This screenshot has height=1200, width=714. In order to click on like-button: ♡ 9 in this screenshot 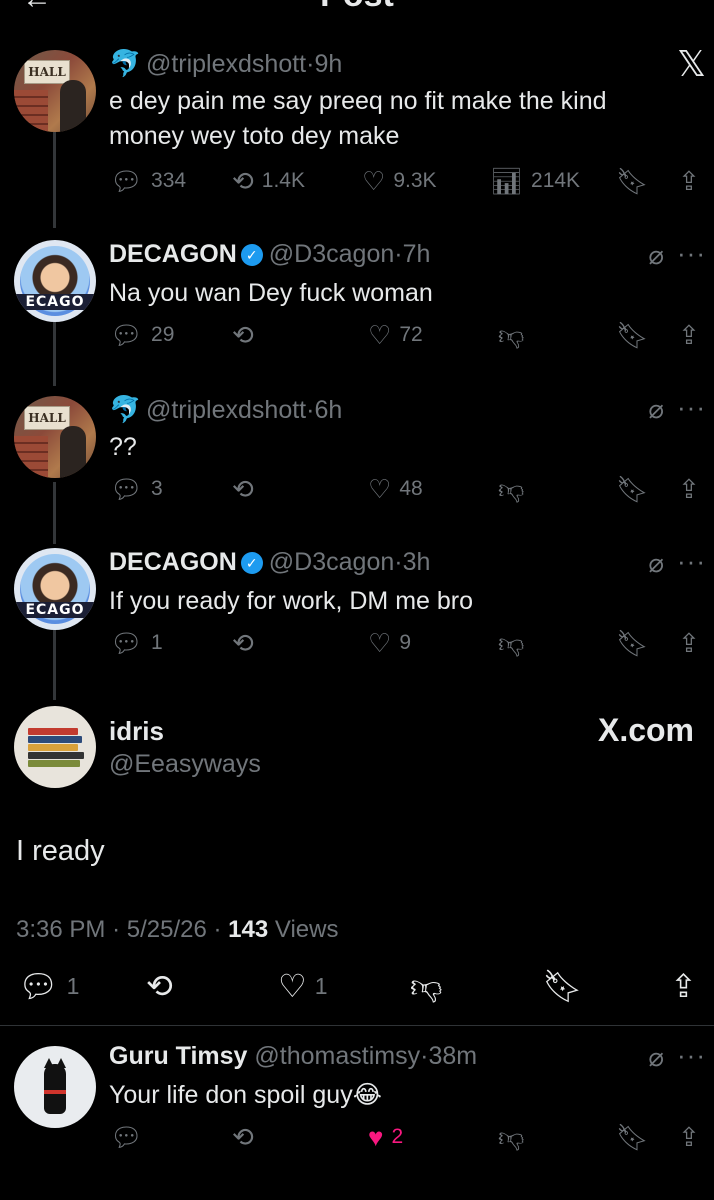, I will do `click(389, 643)`.